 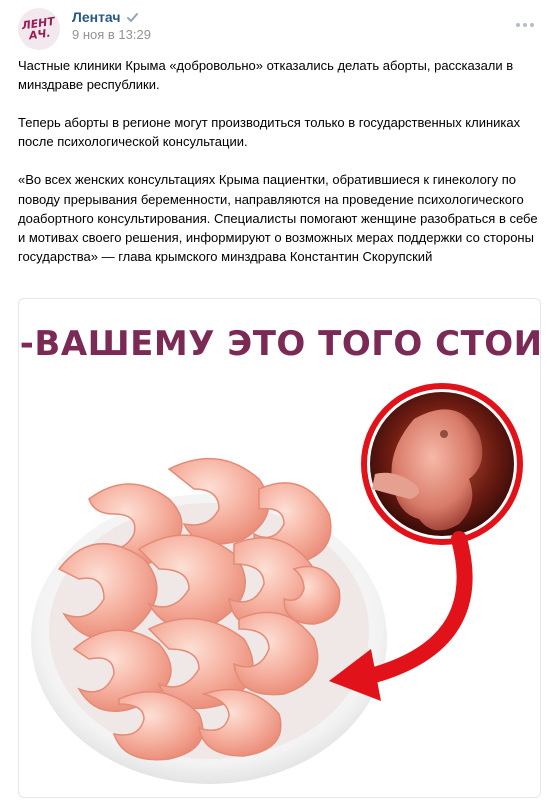 What do you see at coordinates (96, 17) in the screenshot?
I see `author-name: Лентач` at bounding box center [96, 17].